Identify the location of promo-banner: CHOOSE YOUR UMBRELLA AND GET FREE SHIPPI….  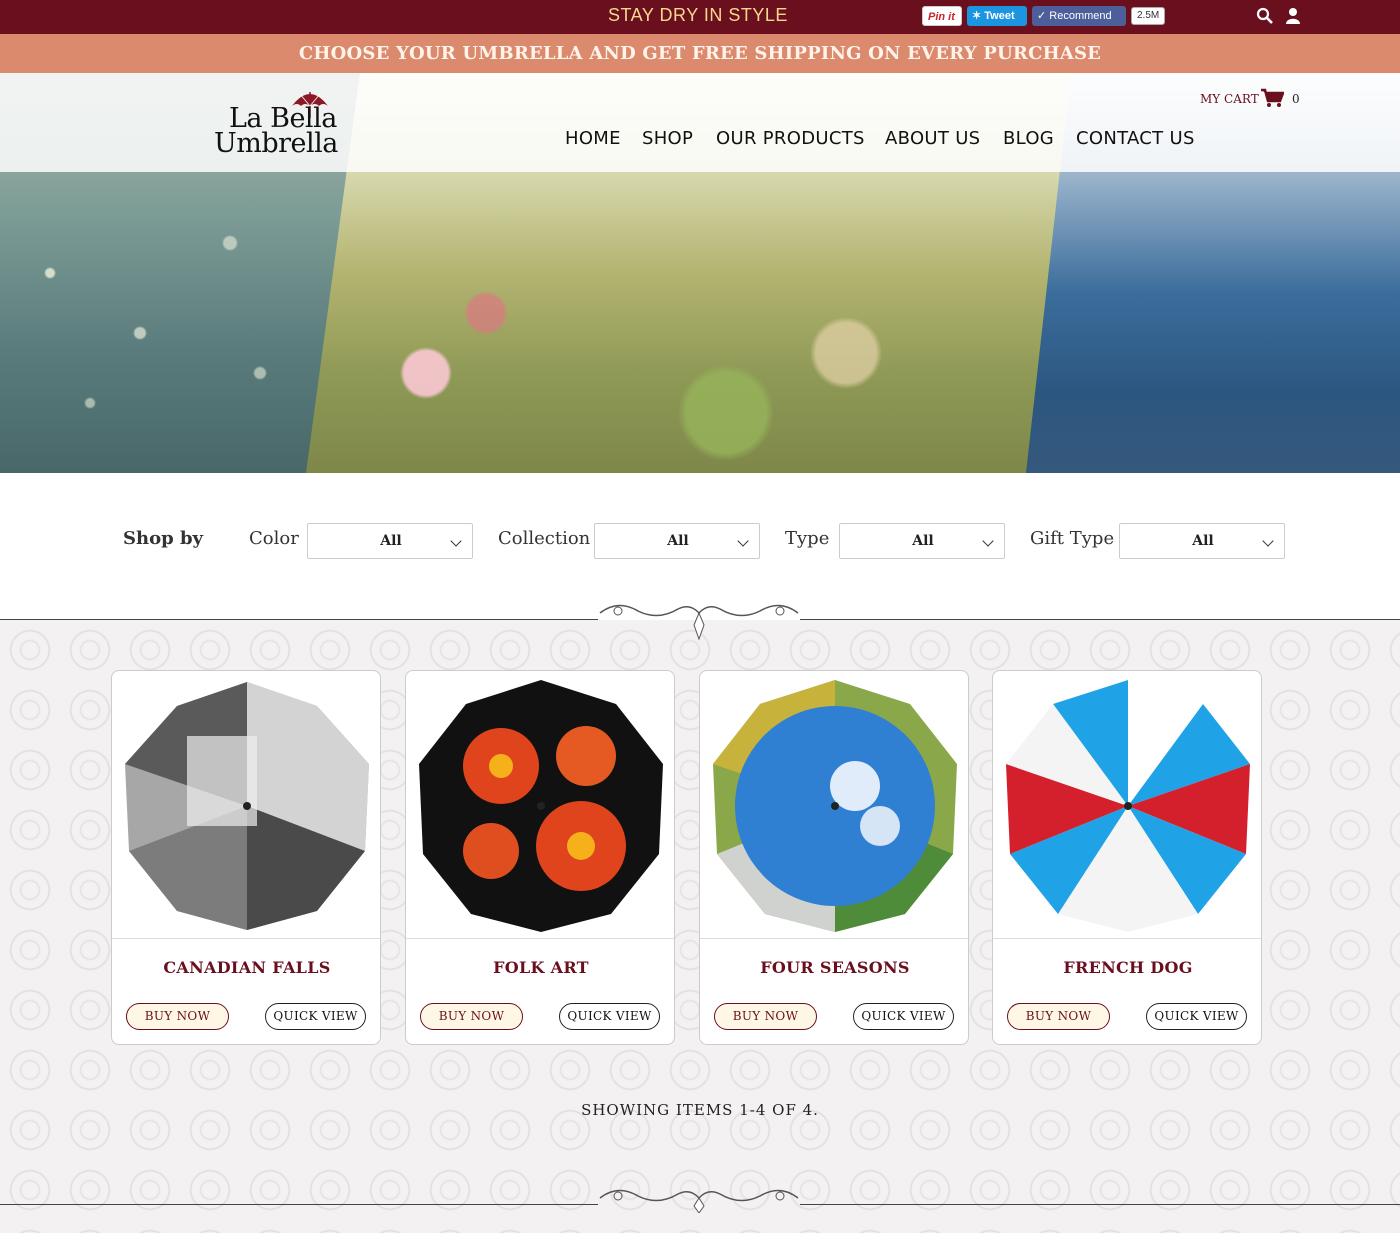
(700, 53).